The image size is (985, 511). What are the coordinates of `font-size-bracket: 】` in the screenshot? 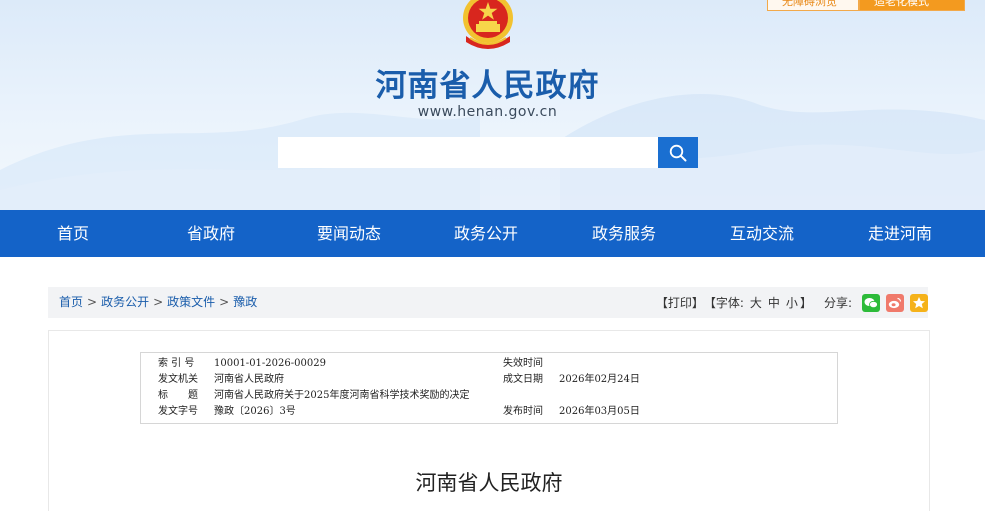 It's located at (805, 303).